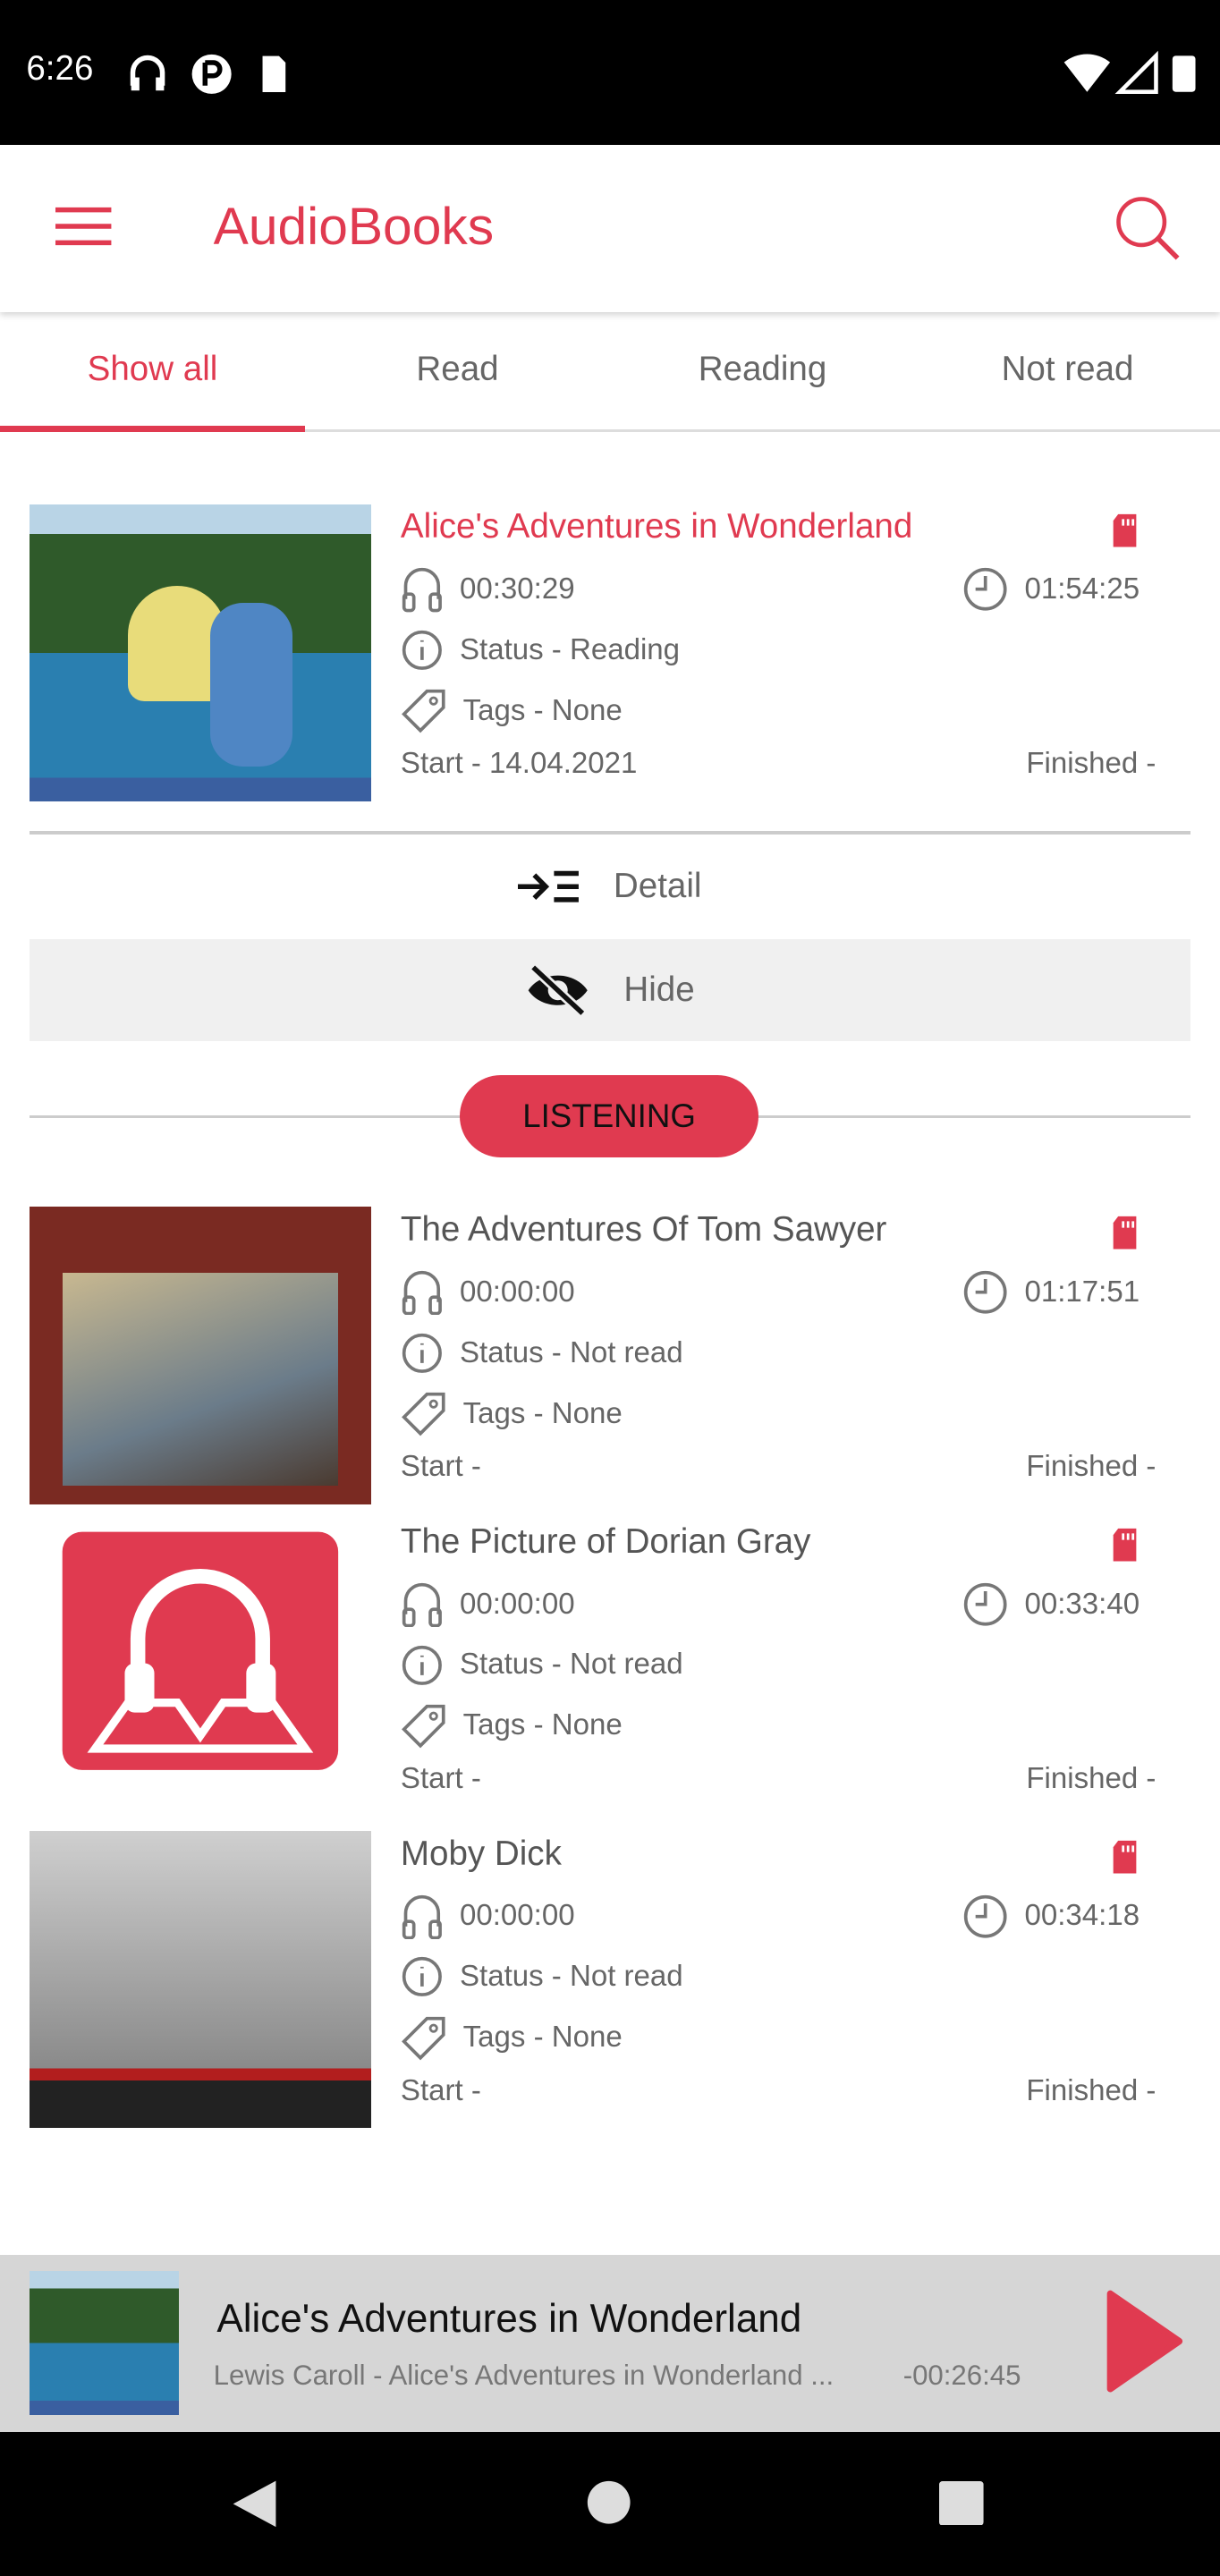 The width and height of the screenshot is (1220, 2576). I want to click on filter-tabs: Show all Read Reading Not read, so click(610, 373).